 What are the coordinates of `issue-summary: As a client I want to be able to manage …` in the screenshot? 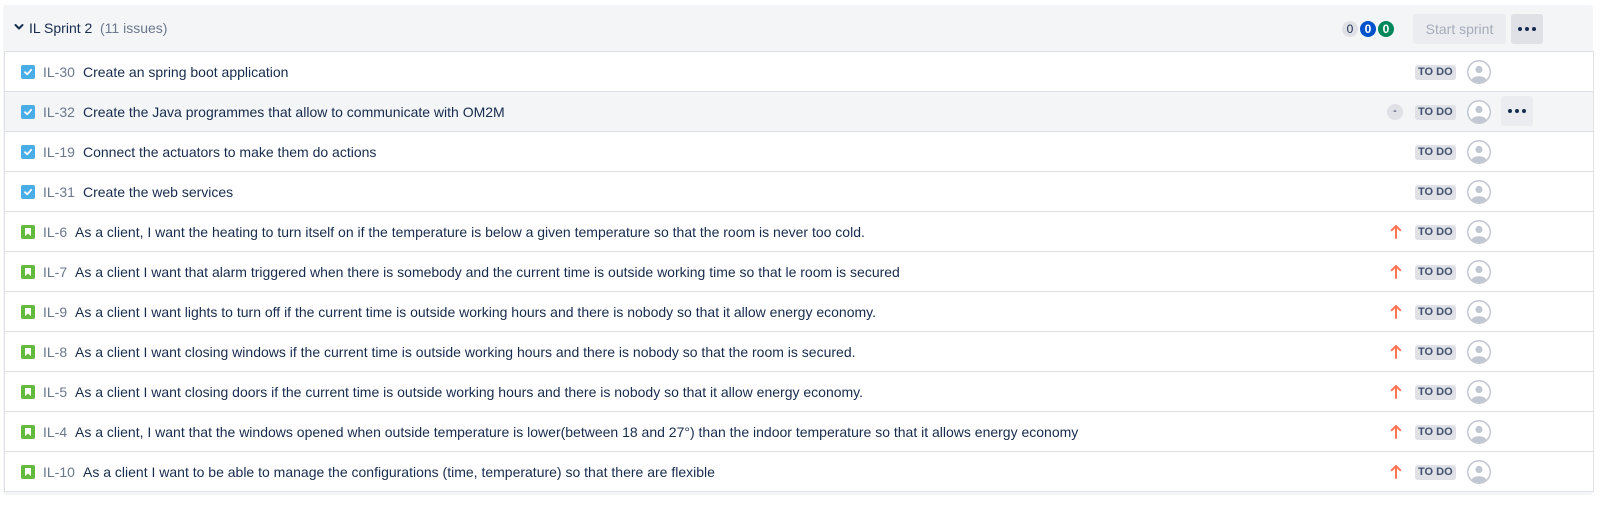 It's located at (399, 472).